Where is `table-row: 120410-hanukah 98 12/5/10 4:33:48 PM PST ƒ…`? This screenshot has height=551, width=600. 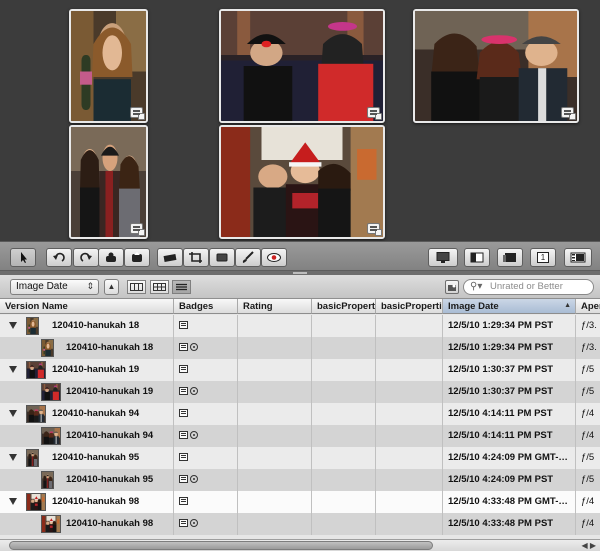
table-row: 120410-hanukah 98 12/5/10 4:33:48 PM PST ƒ… is located at coordinates (300, 524).